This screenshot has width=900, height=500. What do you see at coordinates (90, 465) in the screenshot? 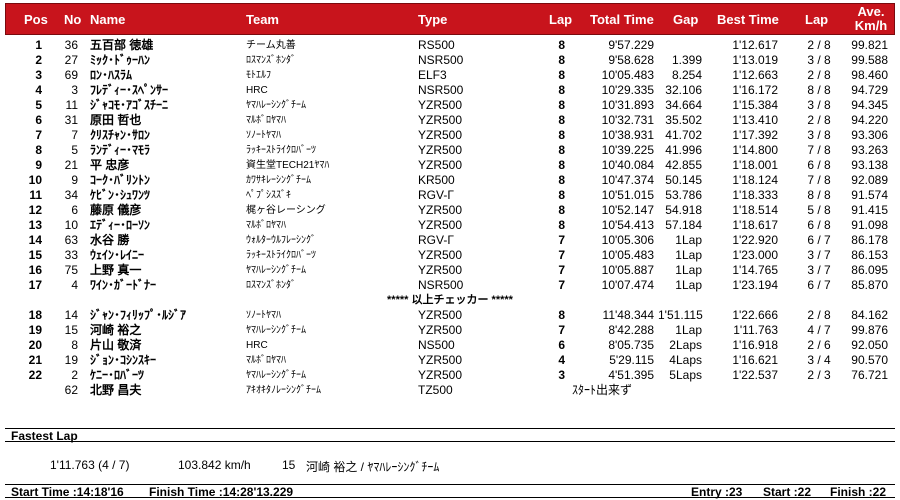
I see `fastest-lap-time: 1'11.763 (4 / 7)` at bounding box center [90, 465].